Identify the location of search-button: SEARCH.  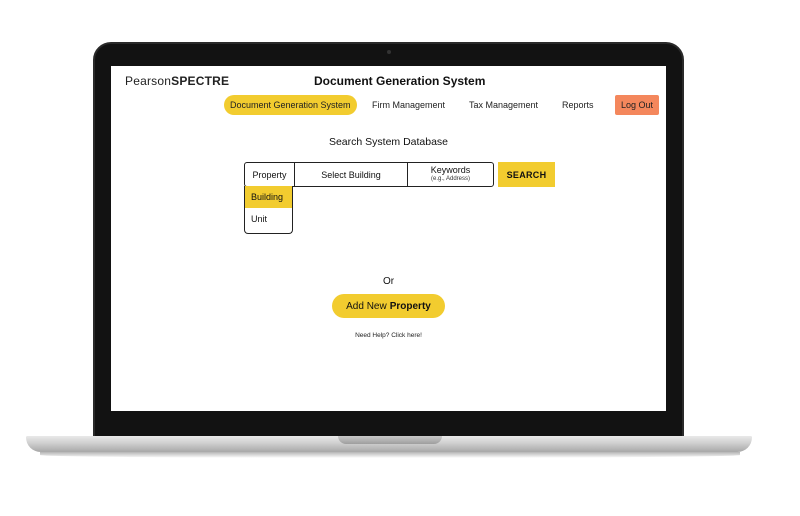
(526, 174).